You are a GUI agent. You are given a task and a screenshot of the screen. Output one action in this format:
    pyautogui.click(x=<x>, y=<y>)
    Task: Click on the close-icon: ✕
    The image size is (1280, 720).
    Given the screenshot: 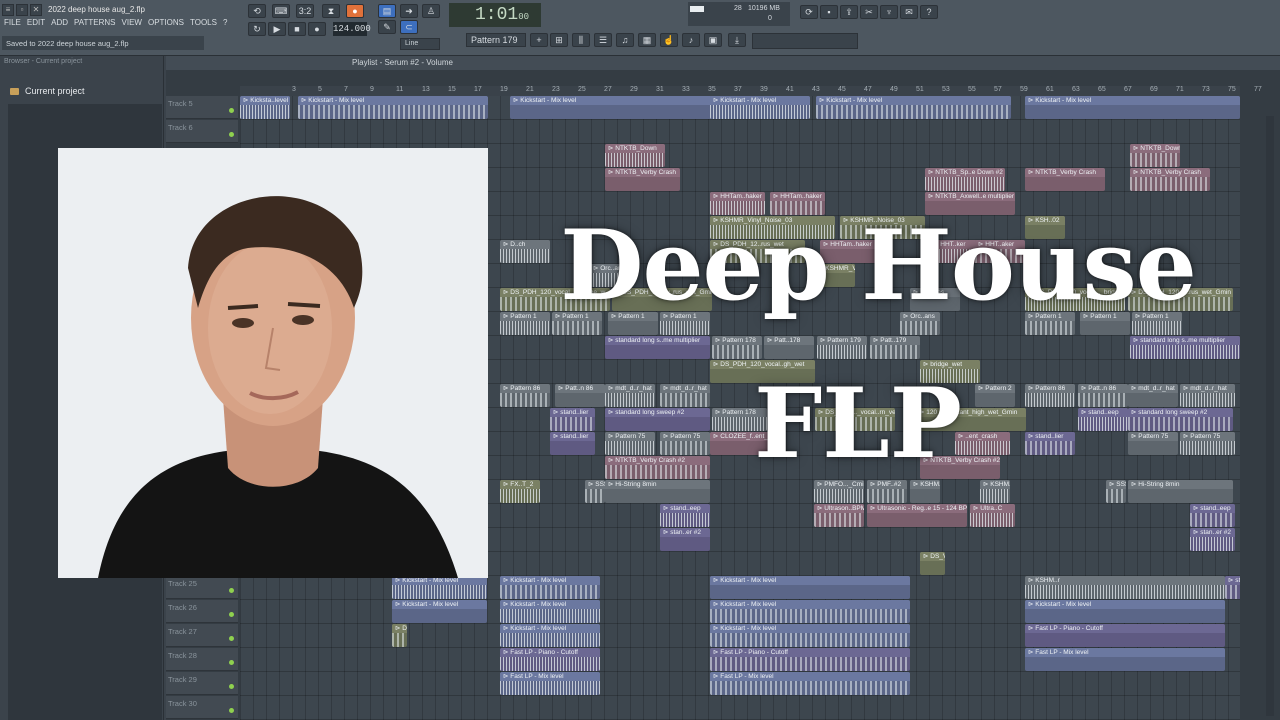 What is the action you would take?
    pyautogui.click(x=36, y=9)
    